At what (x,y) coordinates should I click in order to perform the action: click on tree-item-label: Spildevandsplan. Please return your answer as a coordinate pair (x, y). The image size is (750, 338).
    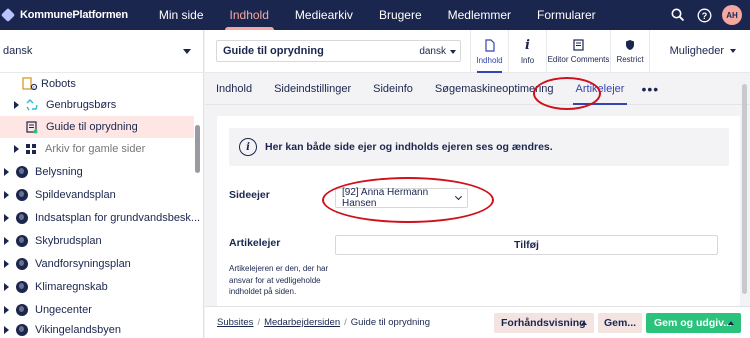
    Looking at the image, I should click on (75, 195).